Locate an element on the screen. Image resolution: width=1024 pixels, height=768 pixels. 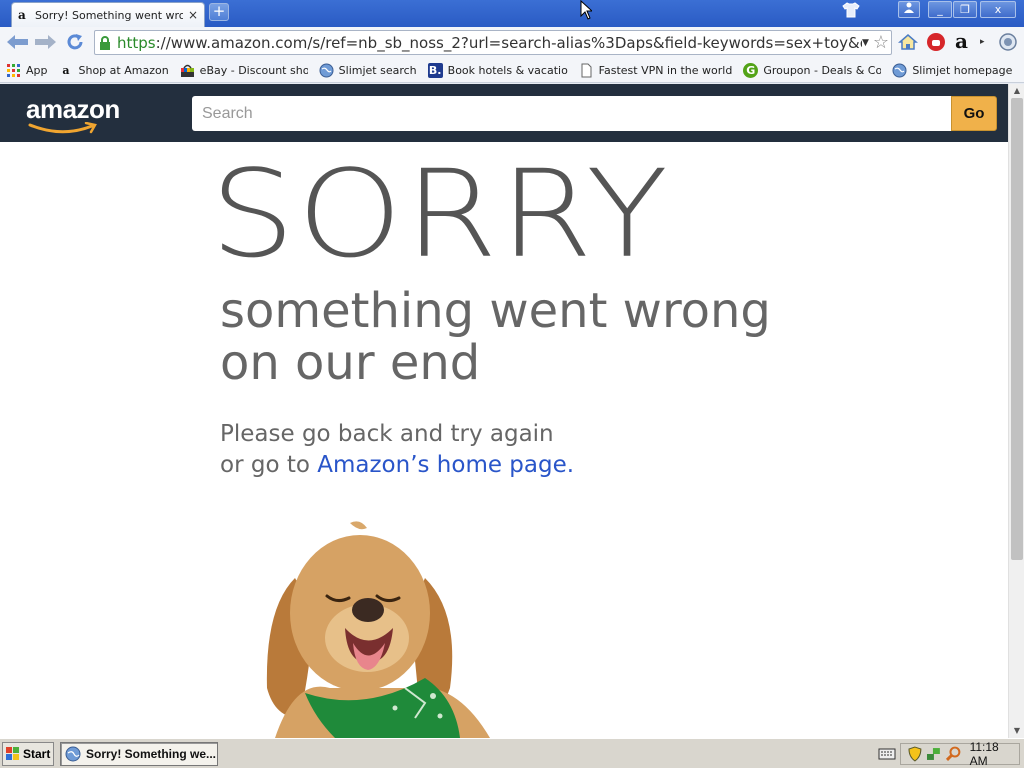
vertical-scrollbar: ▲ ▼ is located at coordinates (1016, 411).